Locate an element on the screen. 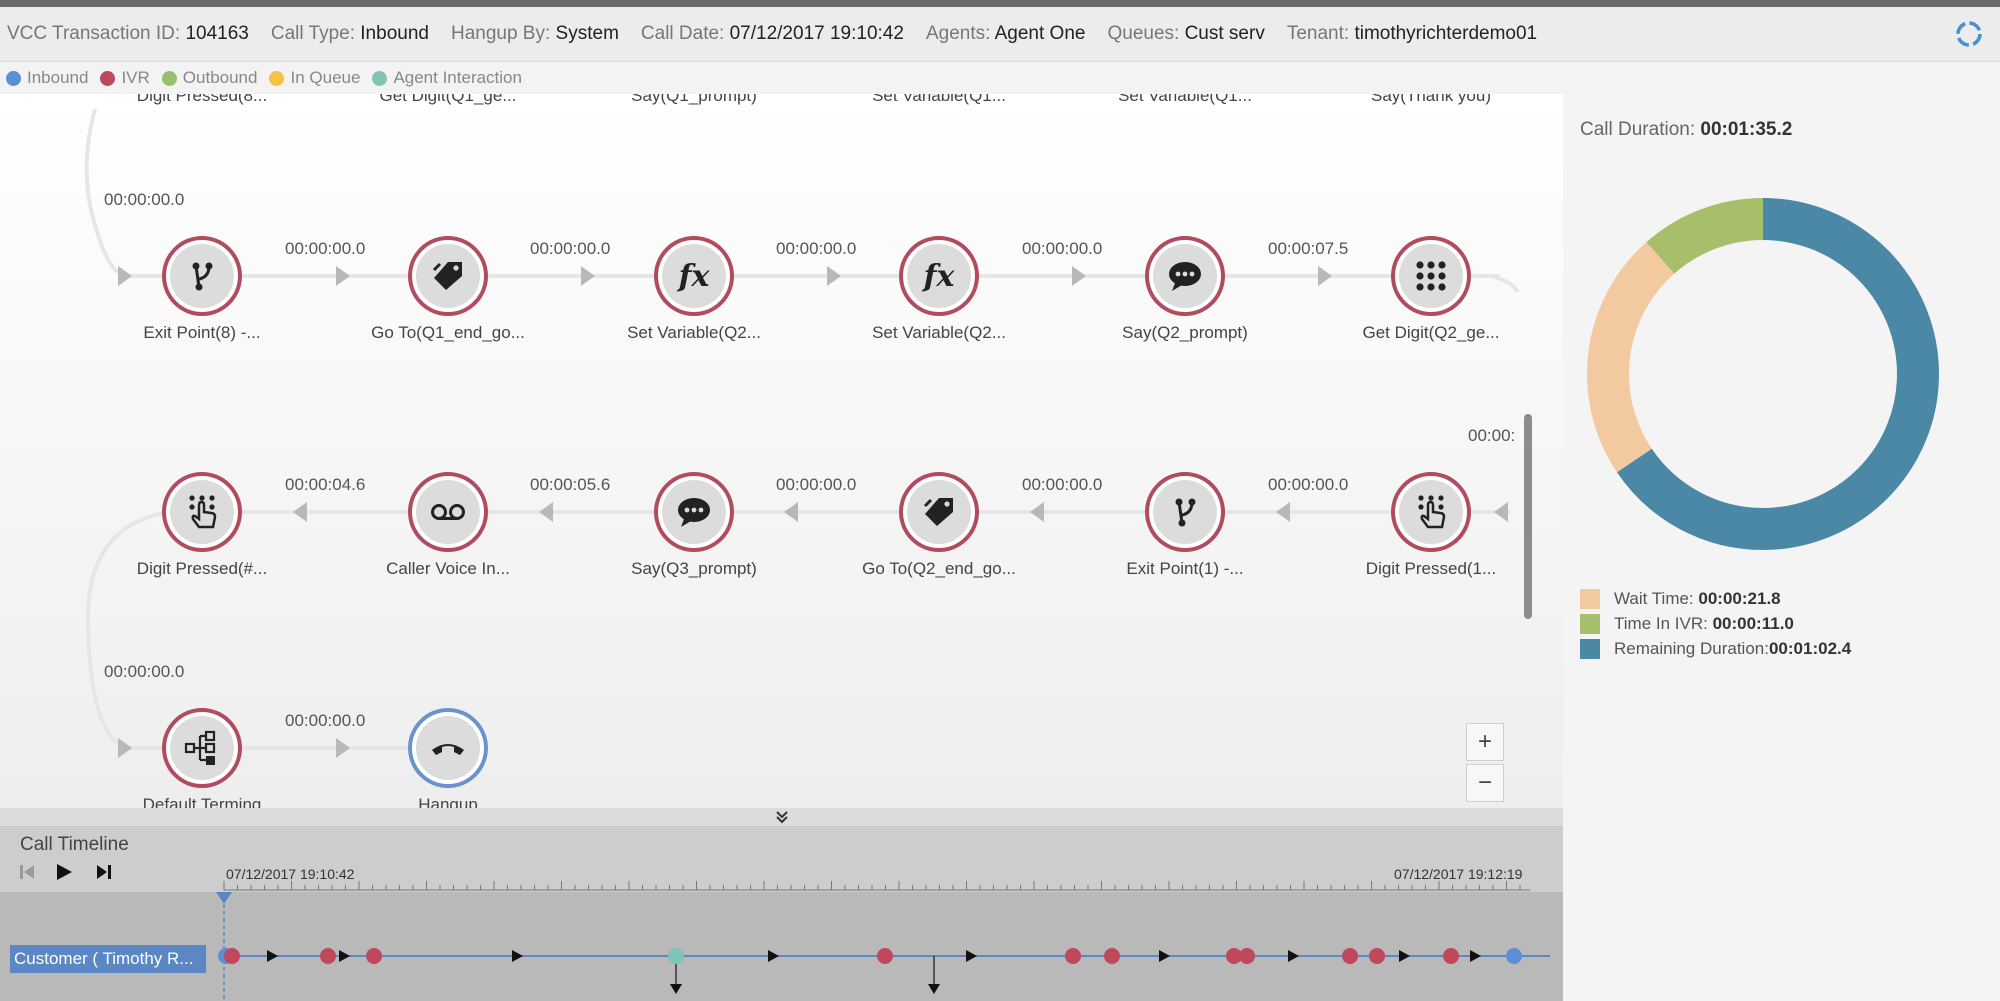 The width and height of the screenshot is (2000, 1001). zoom-in-button: + is located at coordinates (1485, 742).